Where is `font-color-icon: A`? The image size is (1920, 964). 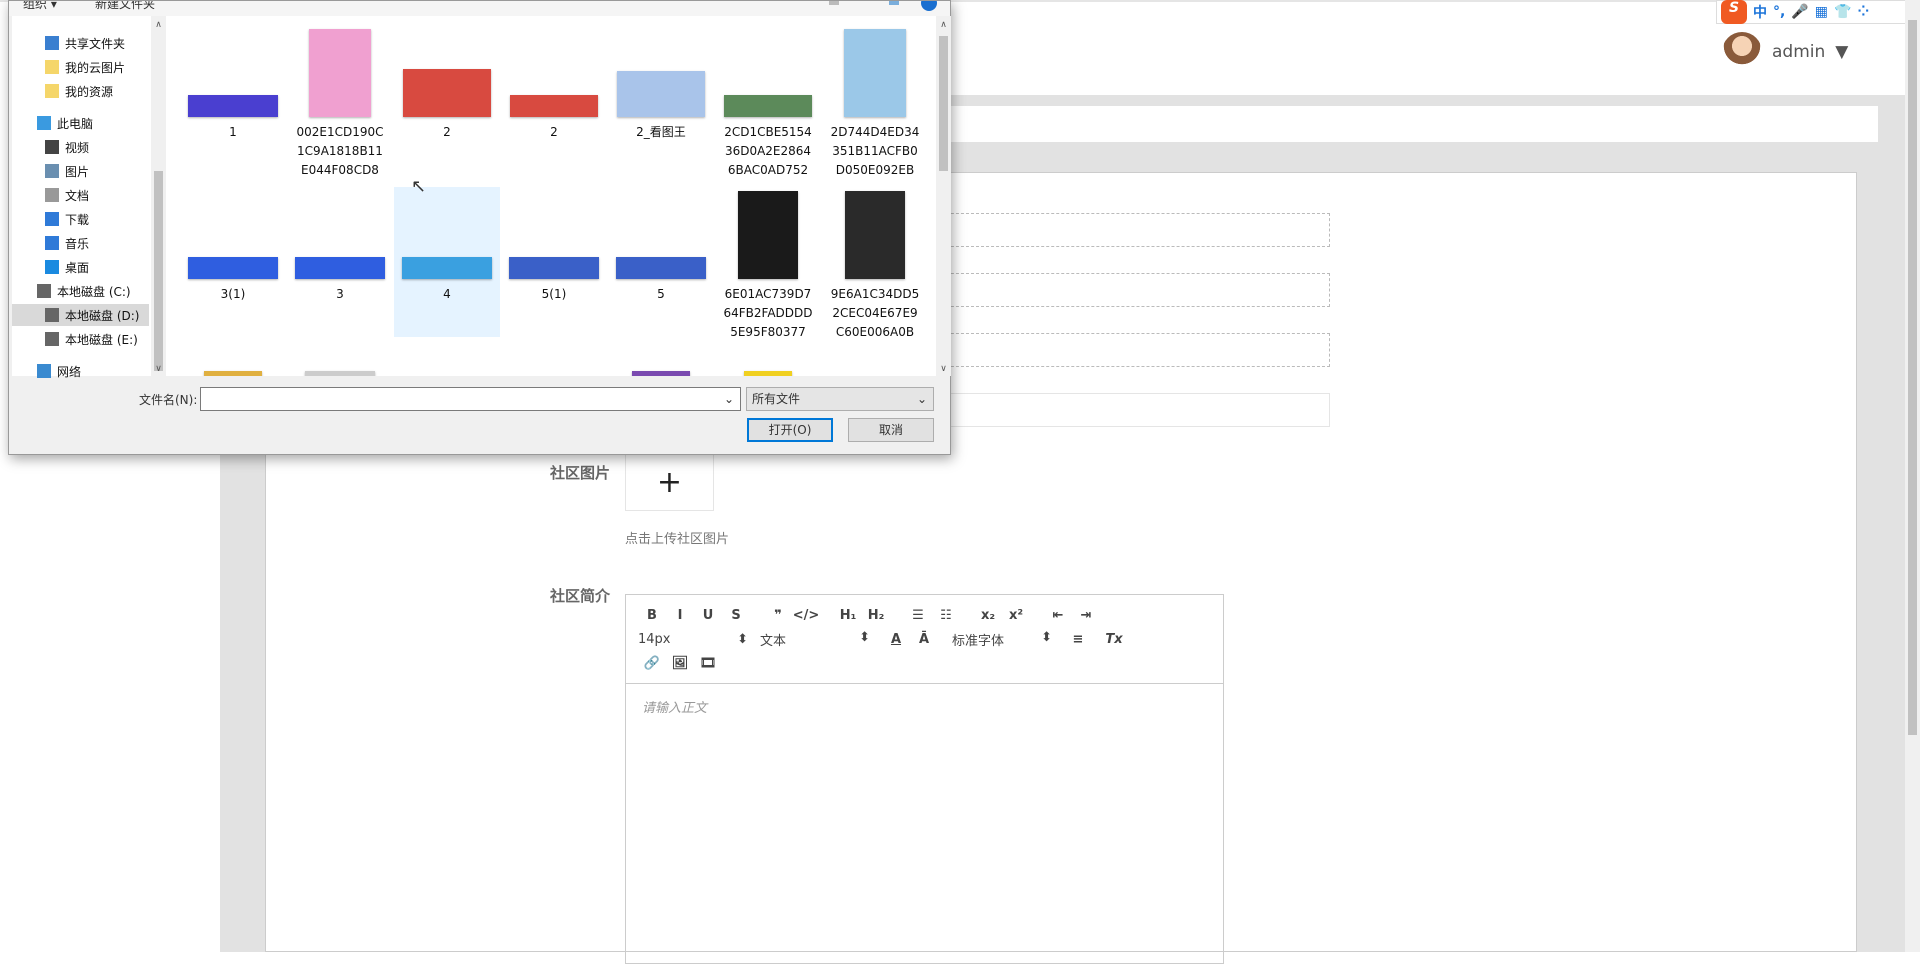 font-color-icon: A is located at coordinates (896, 639).